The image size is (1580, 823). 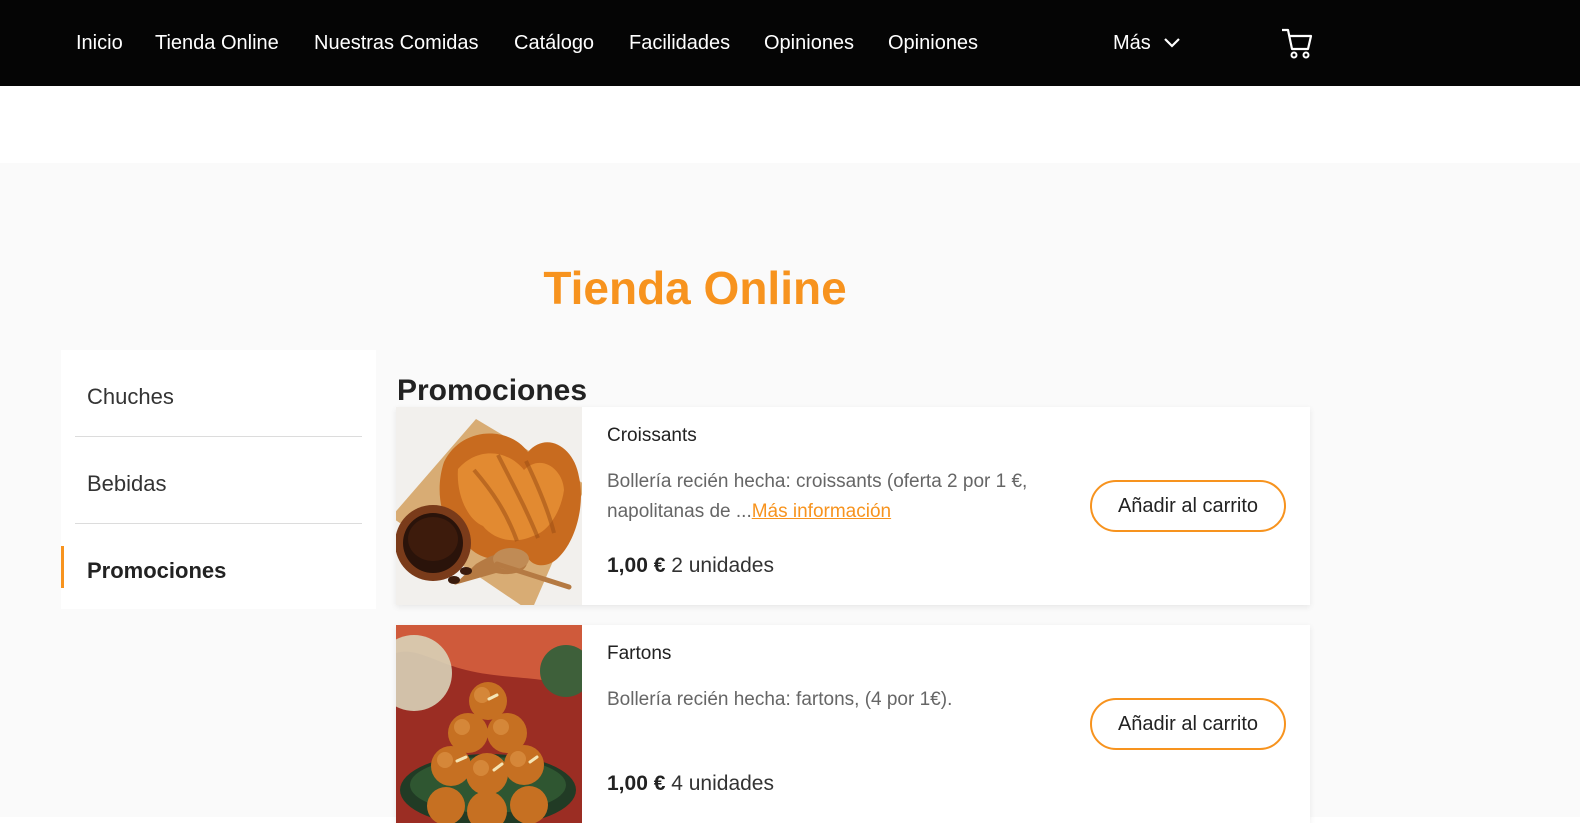 I want to click on category-bebidas-label: Bebidas, so click(x=127, y=483).